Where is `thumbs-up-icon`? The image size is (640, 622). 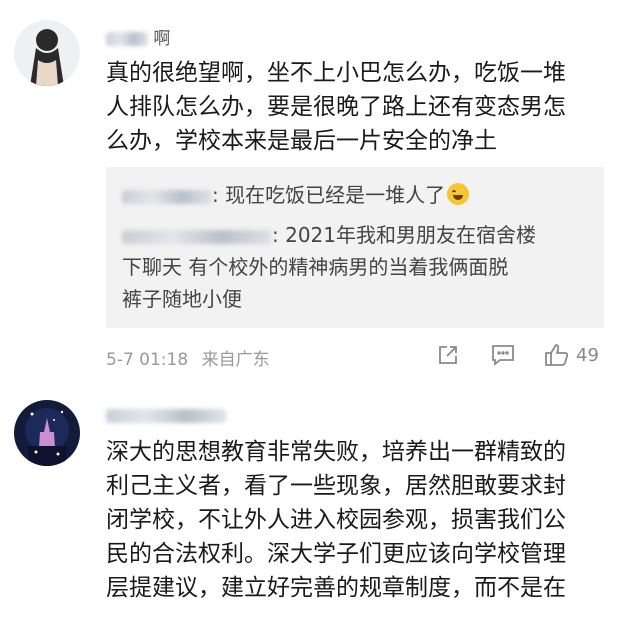
thumbs-up-icon is located at coordinates (557, 355).